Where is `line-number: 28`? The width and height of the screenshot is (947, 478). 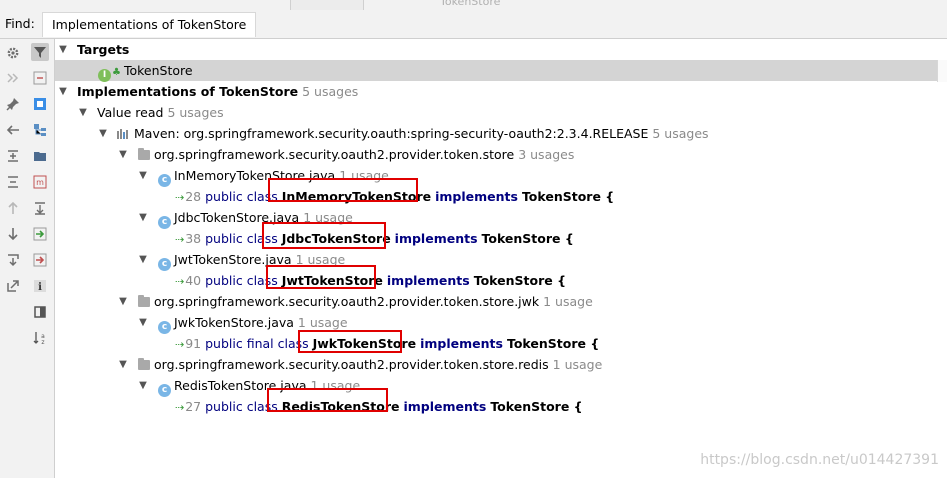 line-number: 28 is located at coordinates (193, 196).